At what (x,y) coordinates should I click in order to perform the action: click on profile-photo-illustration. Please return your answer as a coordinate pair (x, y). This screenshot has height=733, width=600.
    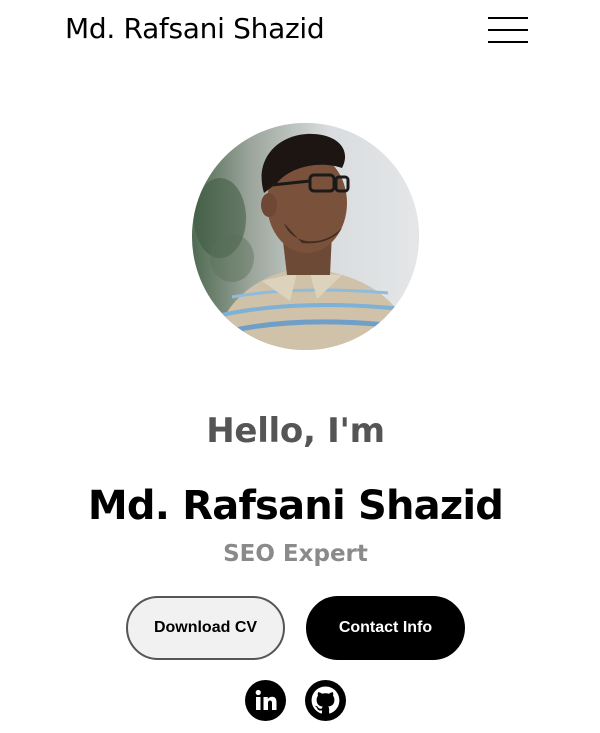
    Looking at the image, I should click on (305, 236).